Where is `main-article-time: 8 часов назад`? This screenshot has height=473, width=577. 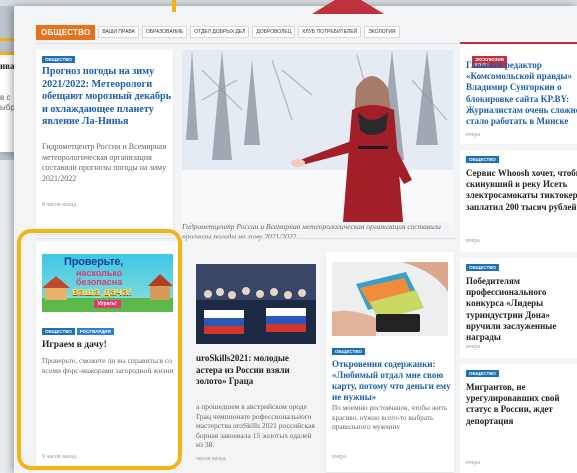
main-article-time: 8 часов назад is located at coordinates (59, 205).